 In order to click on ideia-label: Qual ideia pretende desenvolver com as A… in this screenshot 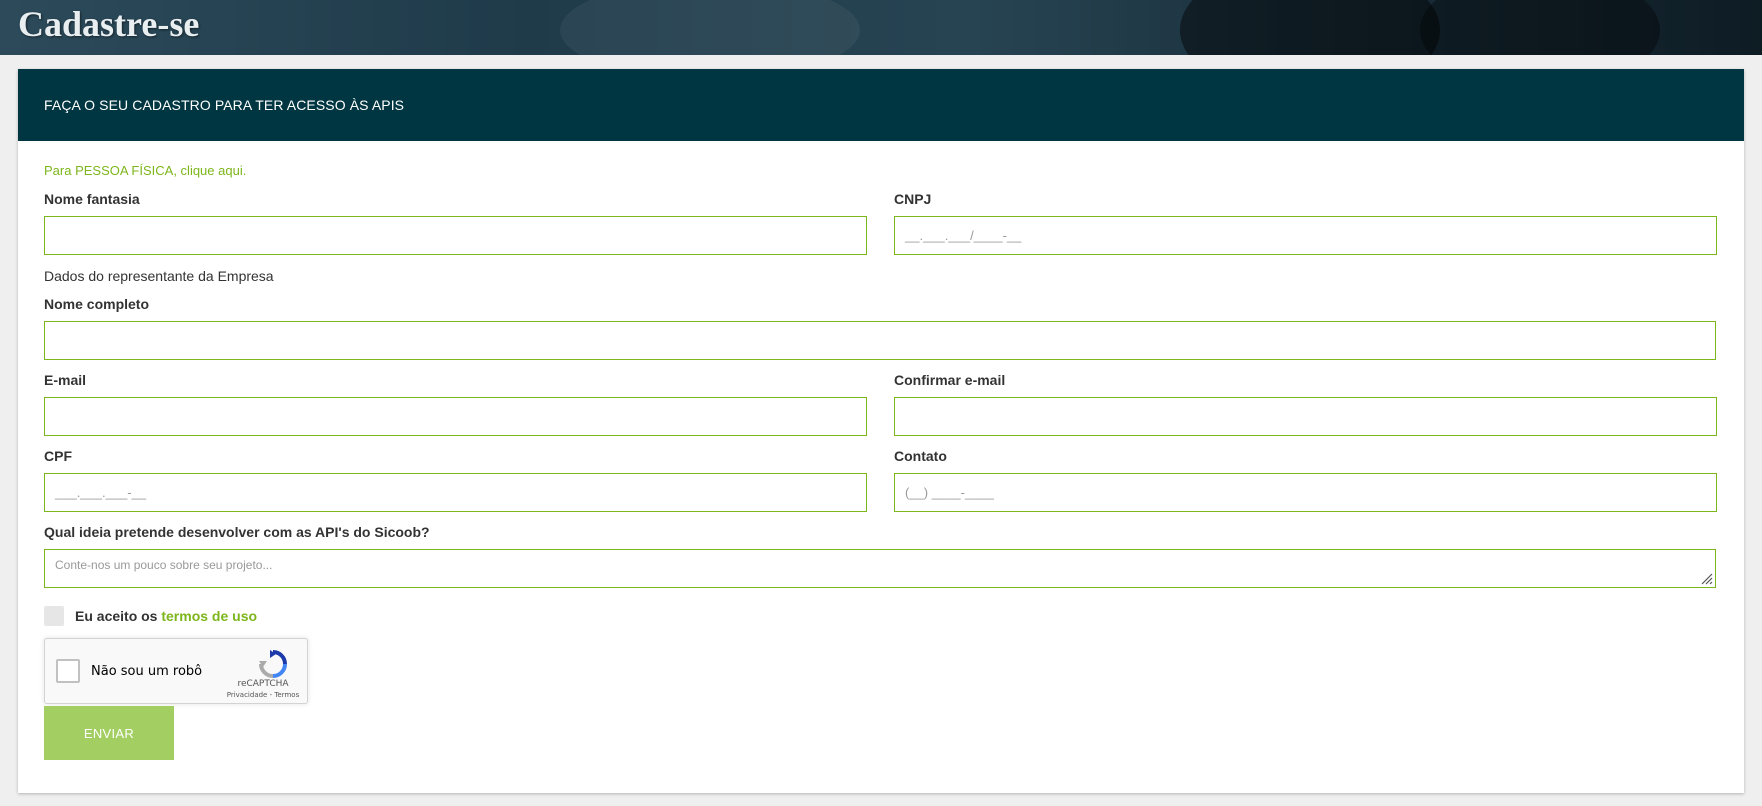, I will do `click(237, 532)`.